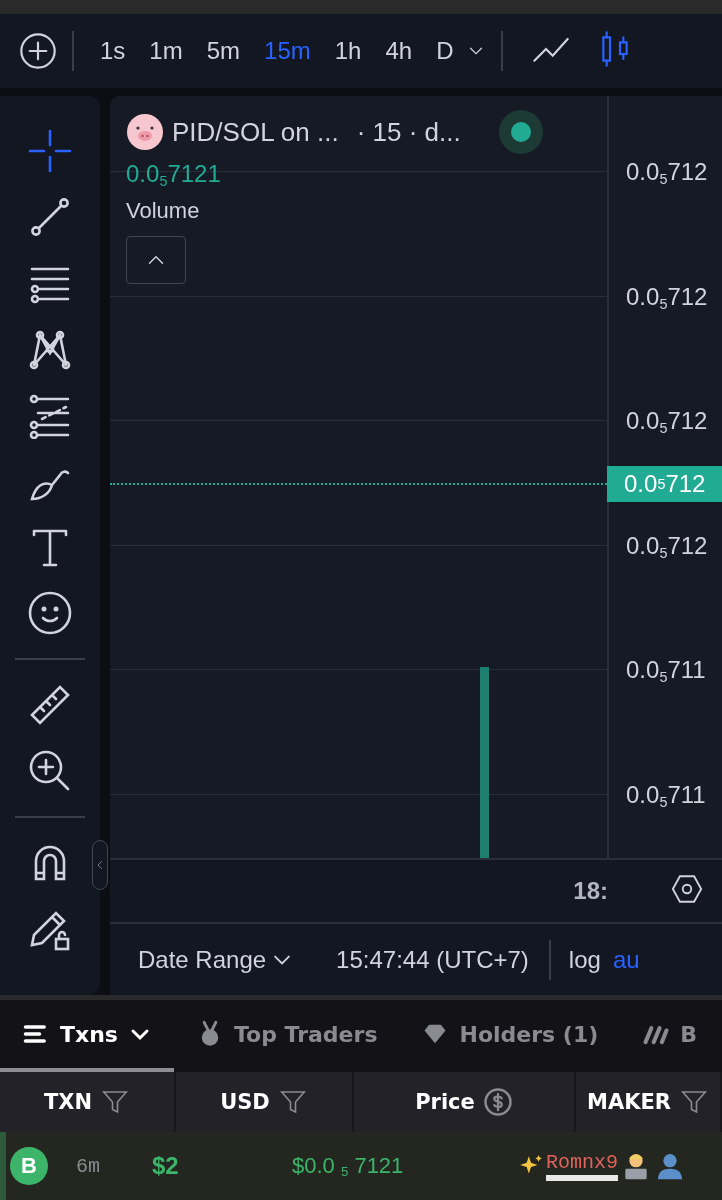 The width and height of the screenshot is (722, 1200). I want to click on chevron-down-icon, so click(282, 959).